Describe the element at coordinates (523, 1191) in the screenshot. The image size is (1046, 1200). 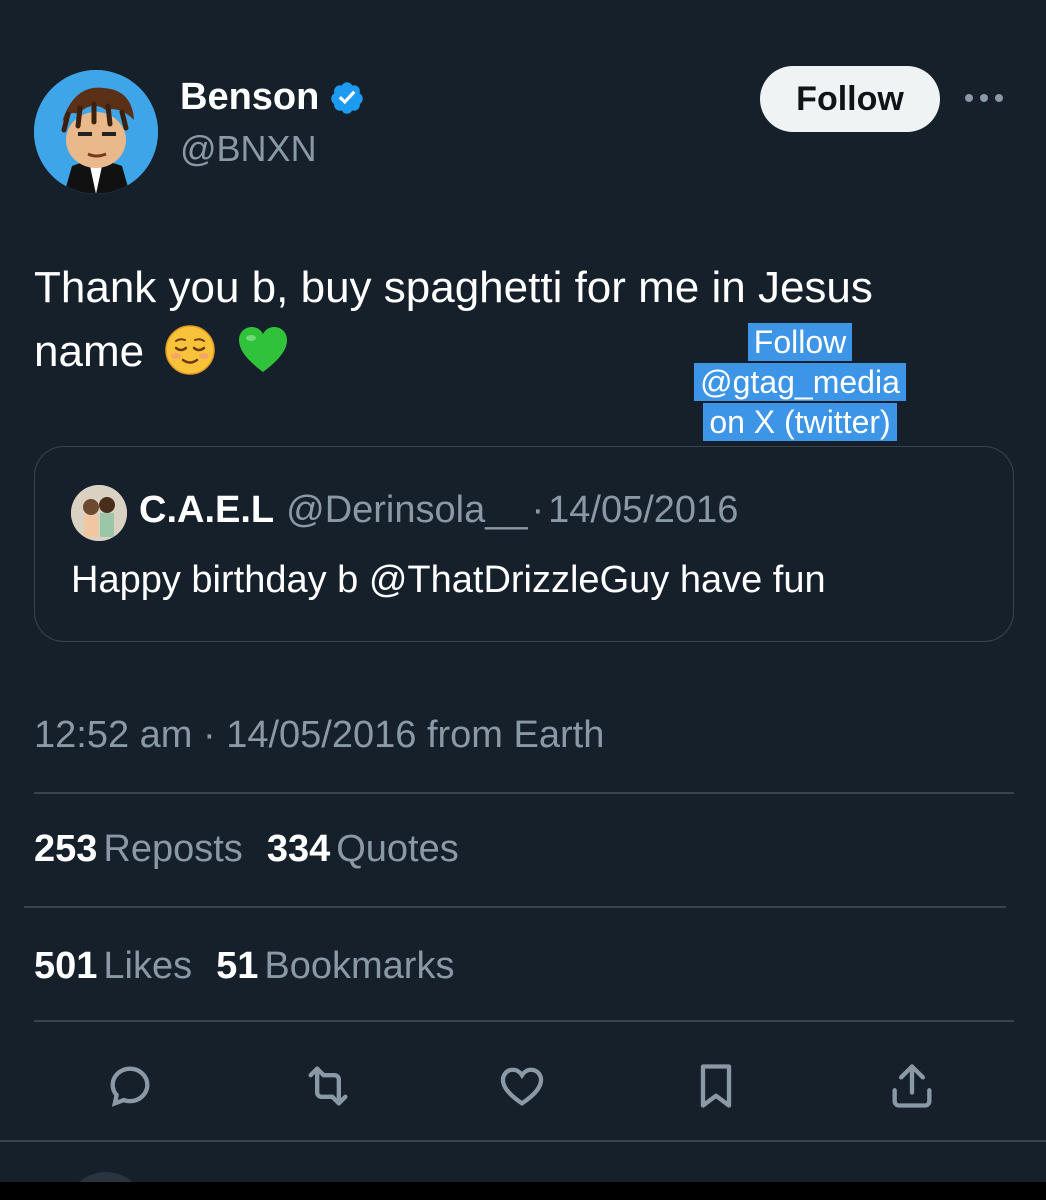
I see `bottom-edge-bar` at that location.